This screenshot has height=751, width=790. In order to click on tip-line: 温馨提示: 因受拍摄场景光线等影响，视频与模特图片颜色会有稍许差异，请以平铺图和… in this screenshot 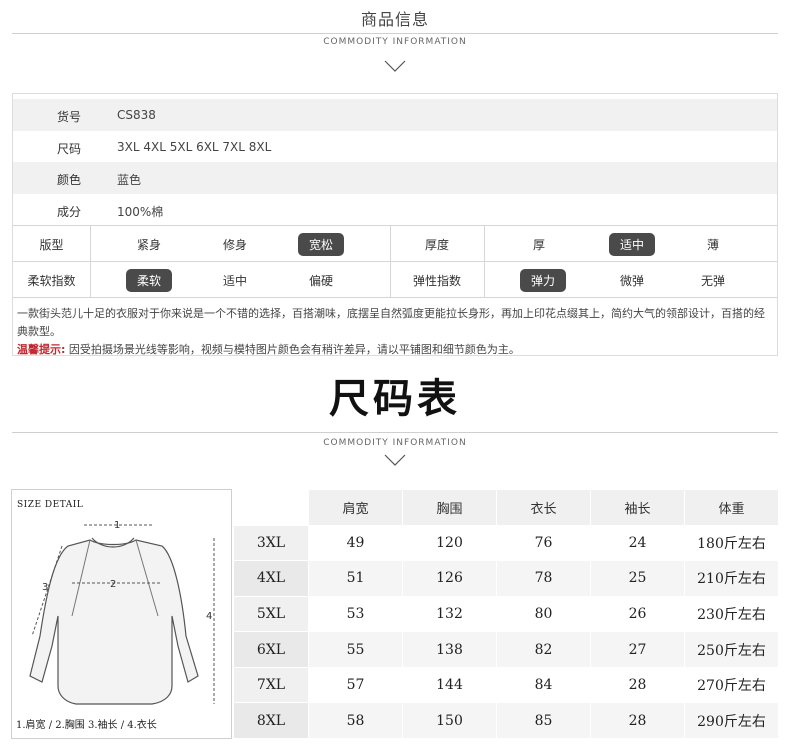, I will do `click(396, 350)`.